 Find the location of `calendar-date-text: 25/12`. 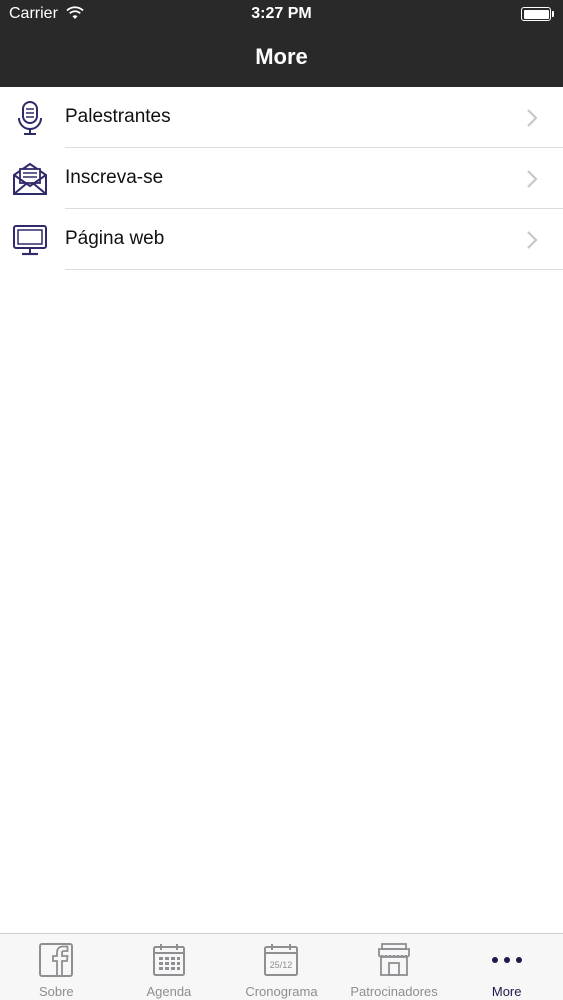

calendar-date-text: 25/12 is located at coordinates (281, 965).